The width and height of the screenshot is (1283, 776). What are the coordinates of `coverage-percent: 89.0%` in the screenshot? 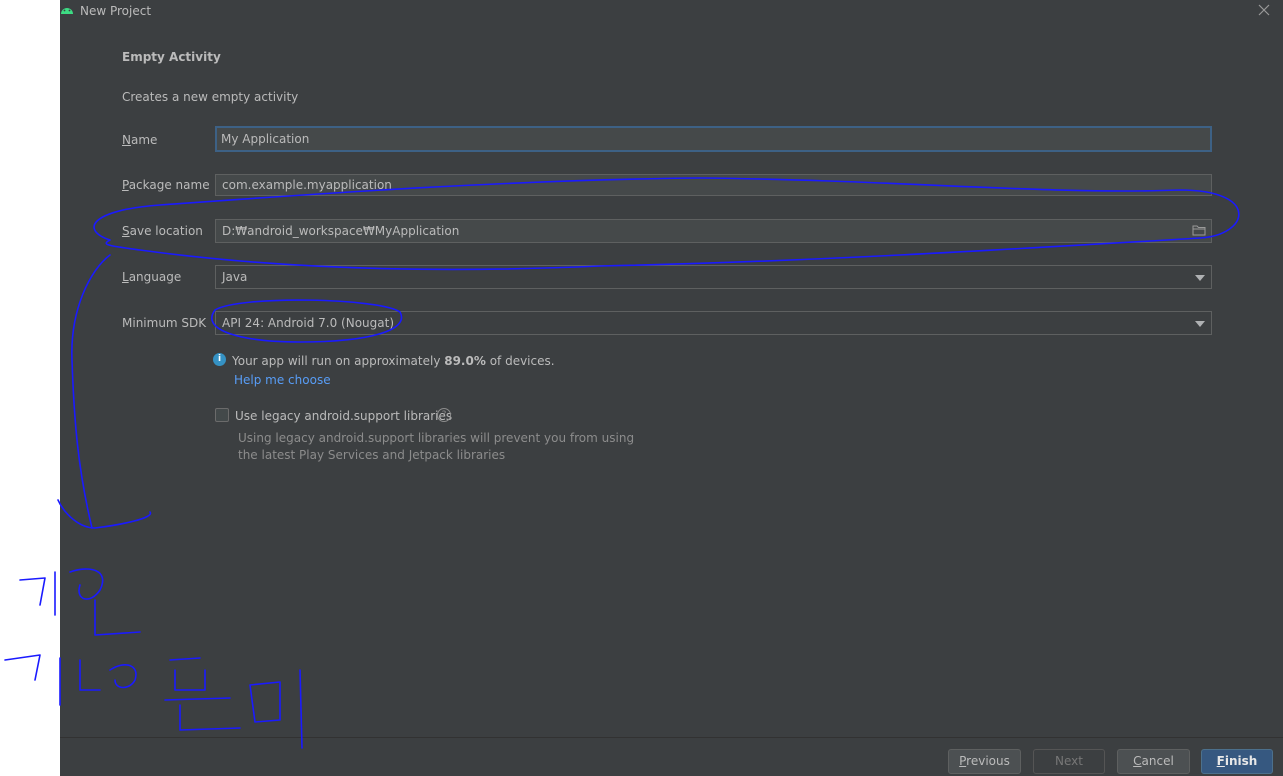 It's located at (465, 361).